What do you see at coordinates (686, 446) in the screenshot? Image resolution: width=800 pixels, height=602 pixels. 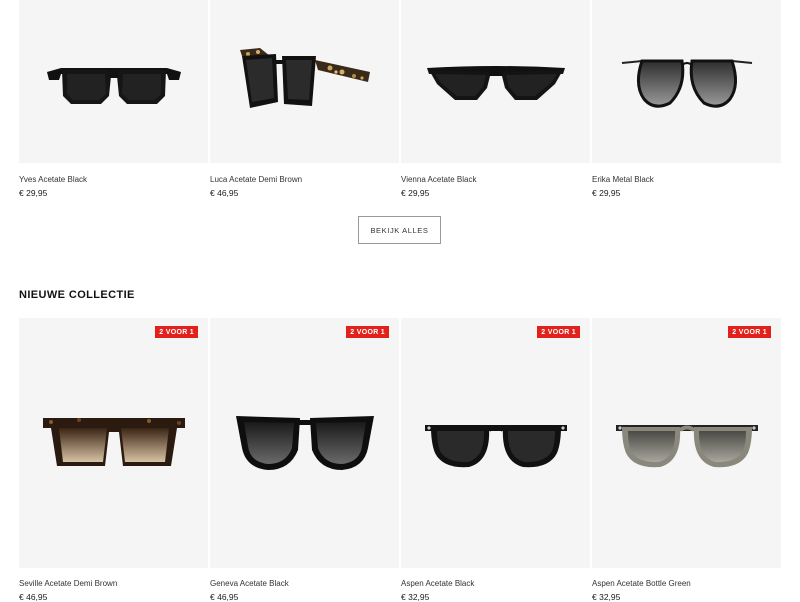 I see `sunglasses-round-green-icon` at bounding box center [686, 446].